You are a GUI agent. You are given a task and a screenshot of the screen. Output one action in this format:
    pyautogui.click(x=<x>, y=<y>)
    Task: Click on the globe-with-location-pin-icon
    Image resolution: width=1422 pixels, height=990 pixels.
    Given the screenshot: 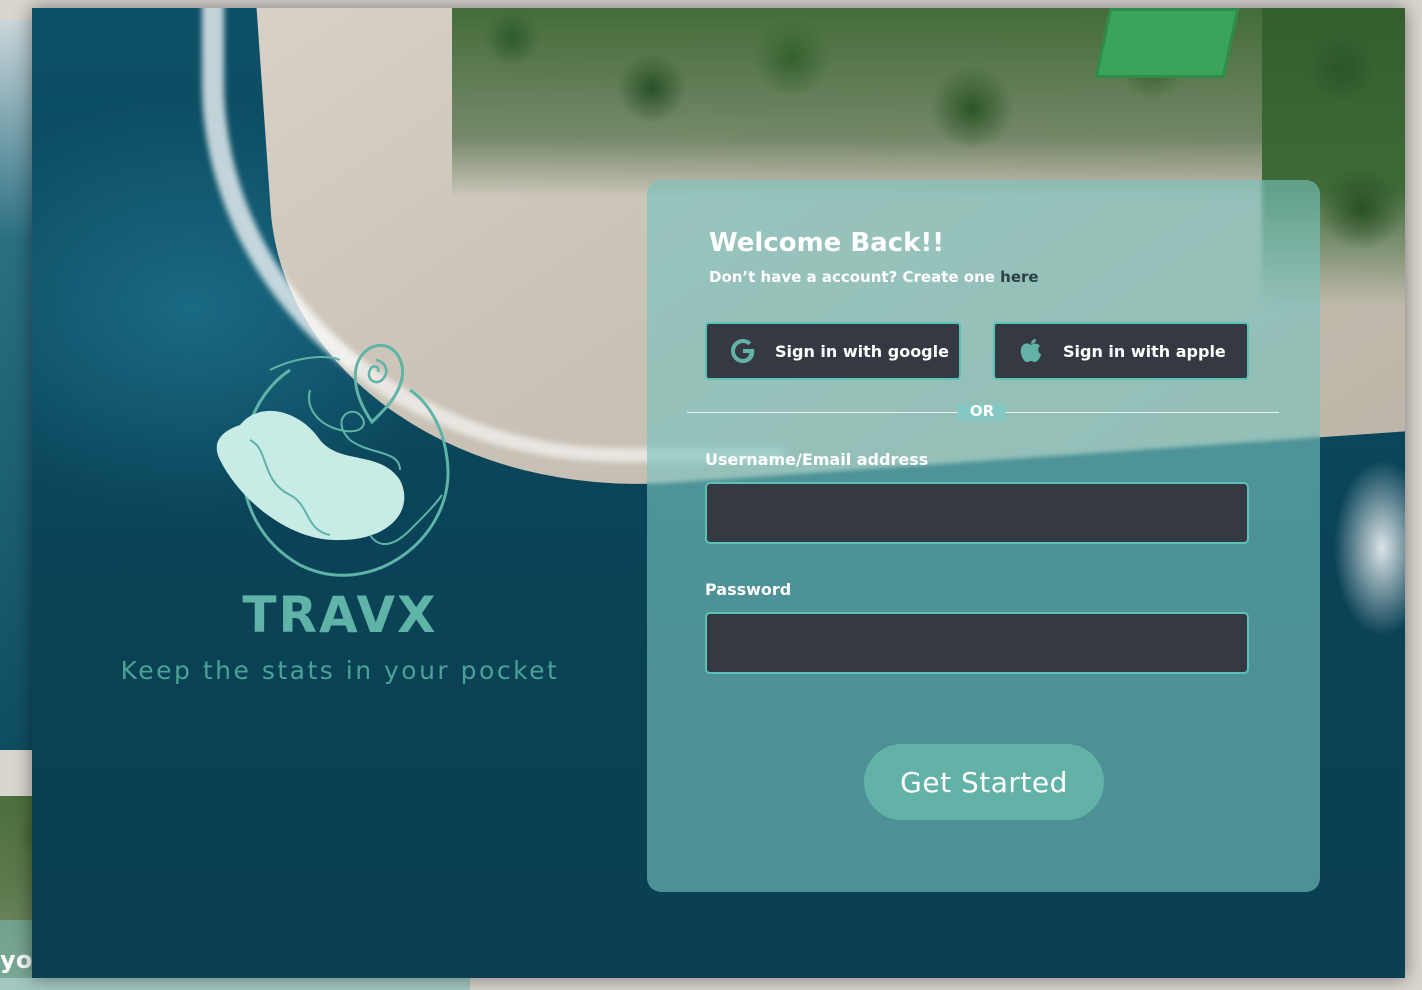 What is the action you would take?
    pyautogui.click(x=333, y=460)
    